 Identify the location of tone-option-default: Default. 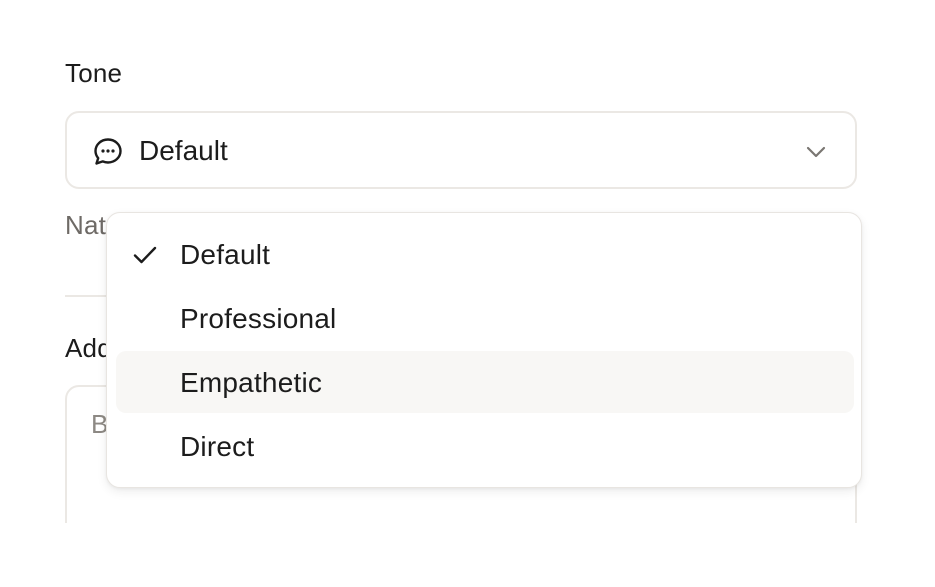
(485, 254).